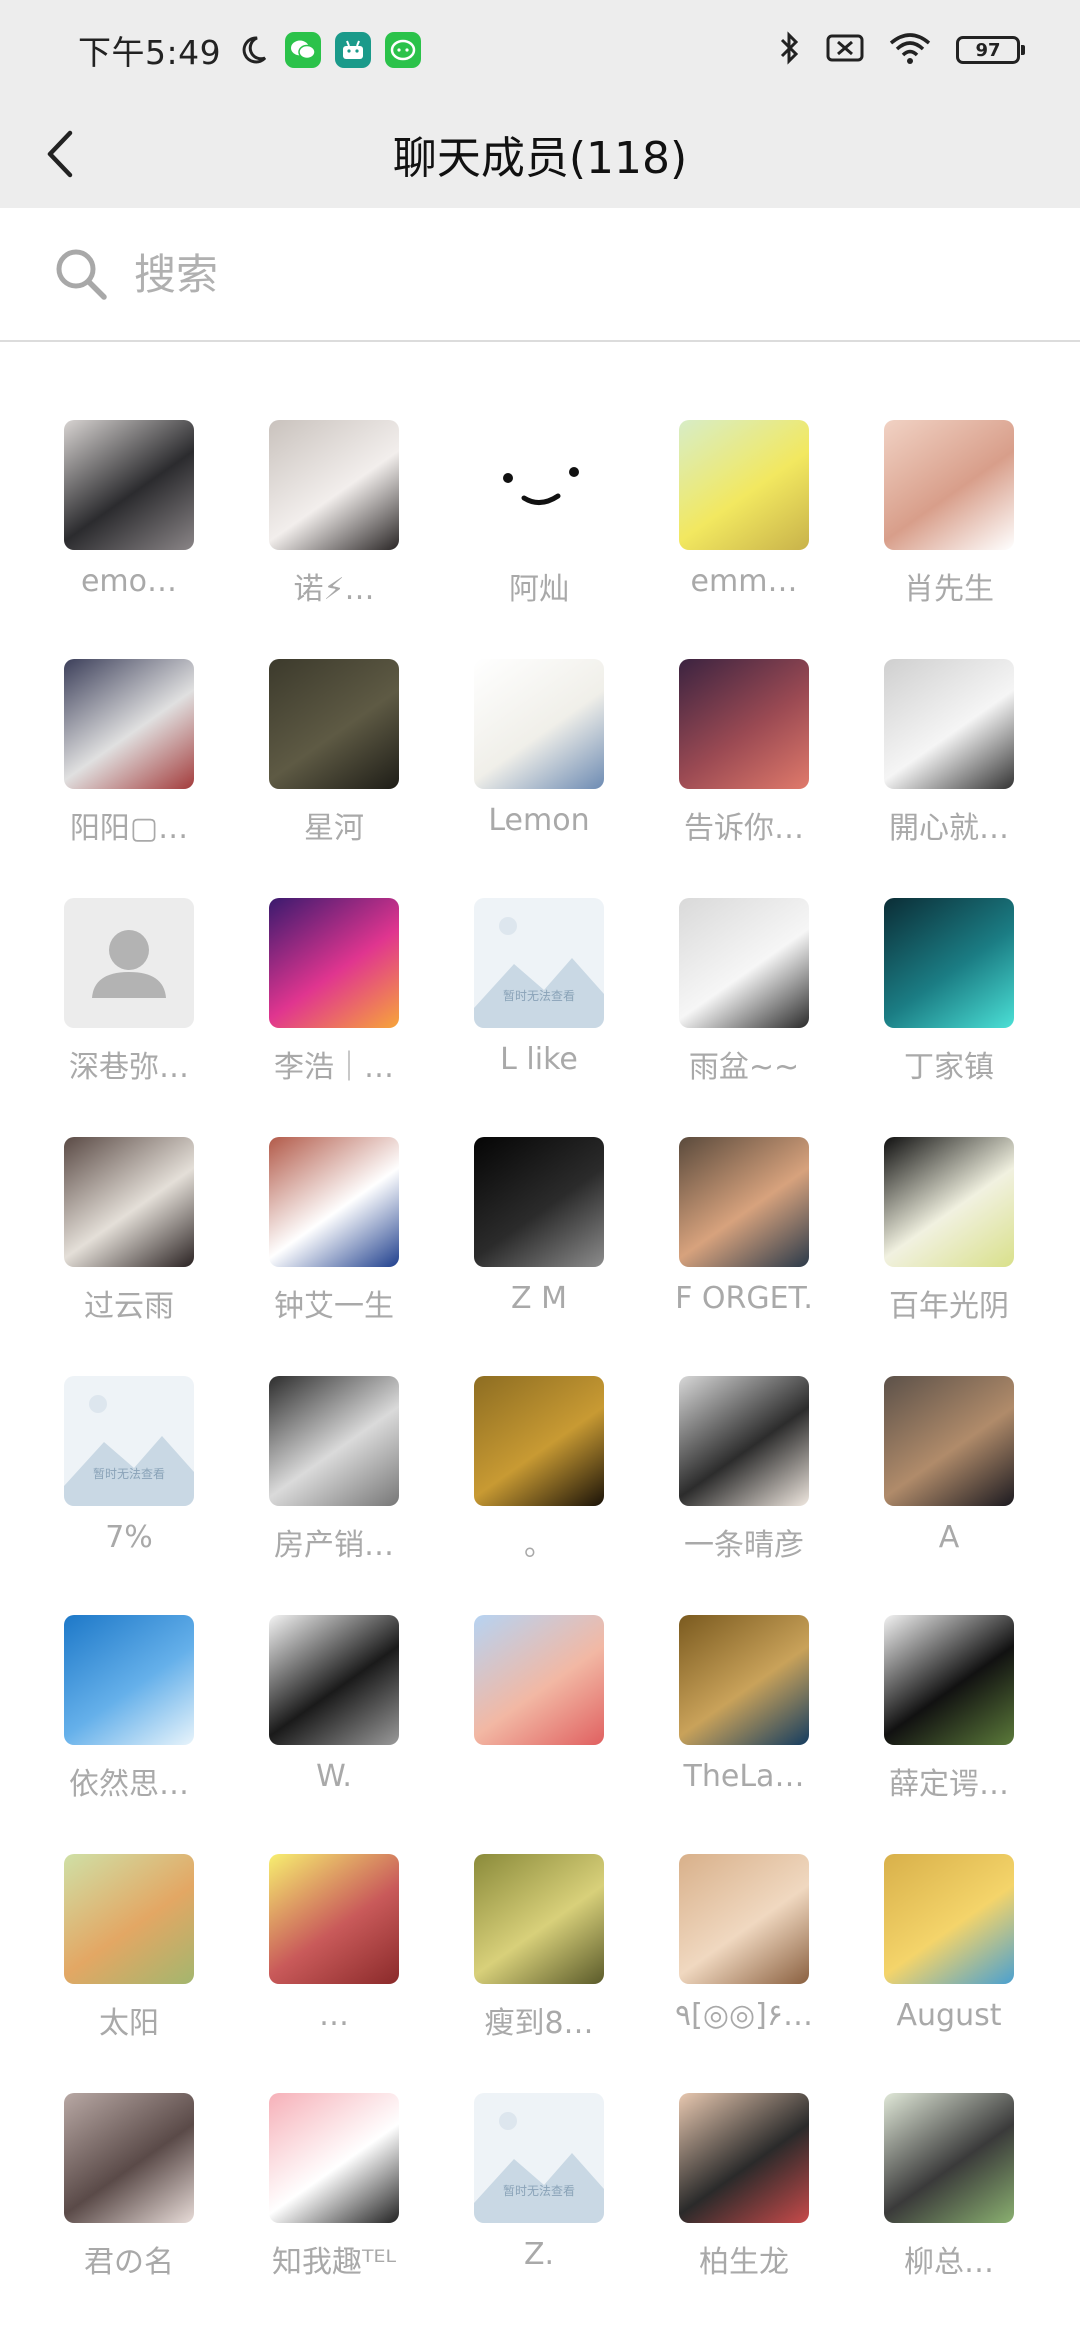 The width and height of the screenshot is (1080, 2340). I want to click on member-item: W., so click(334, 1734).